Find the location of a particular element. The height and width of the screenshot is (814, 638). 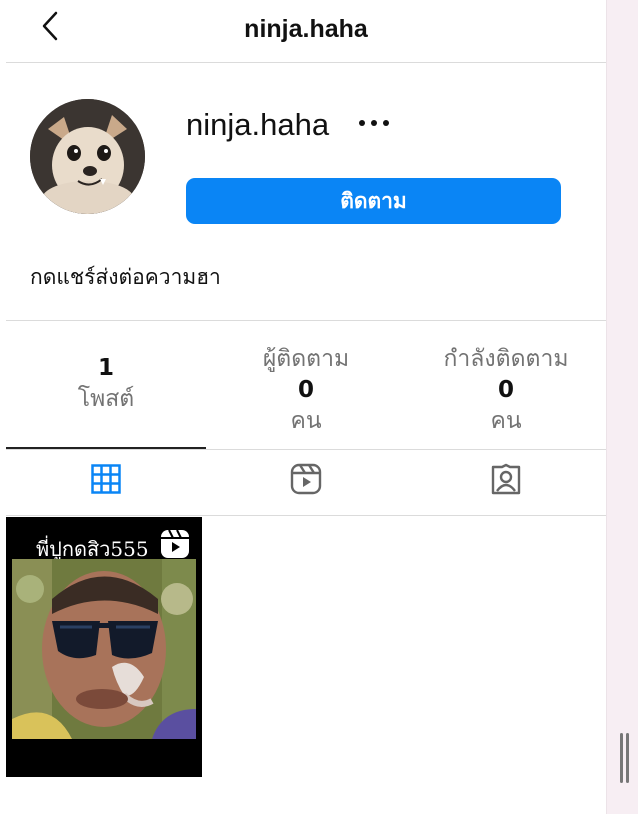

stat-following: กำลังติดตาม 0 คน is located at coordinates (506, 385).